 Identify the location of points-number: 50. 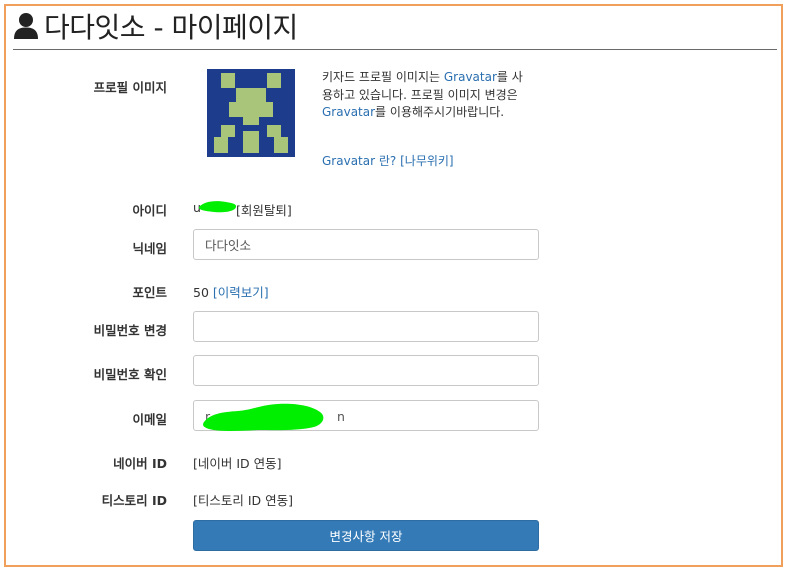
(201, 292).